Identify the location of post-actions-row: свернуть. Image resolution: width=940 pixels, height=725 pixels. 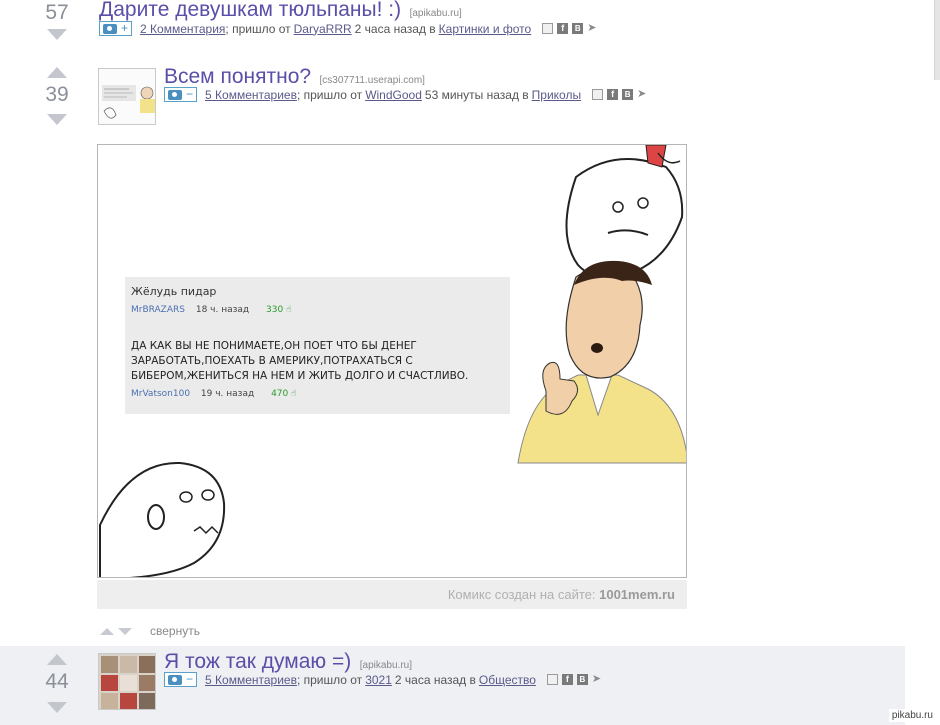
(150, 631).